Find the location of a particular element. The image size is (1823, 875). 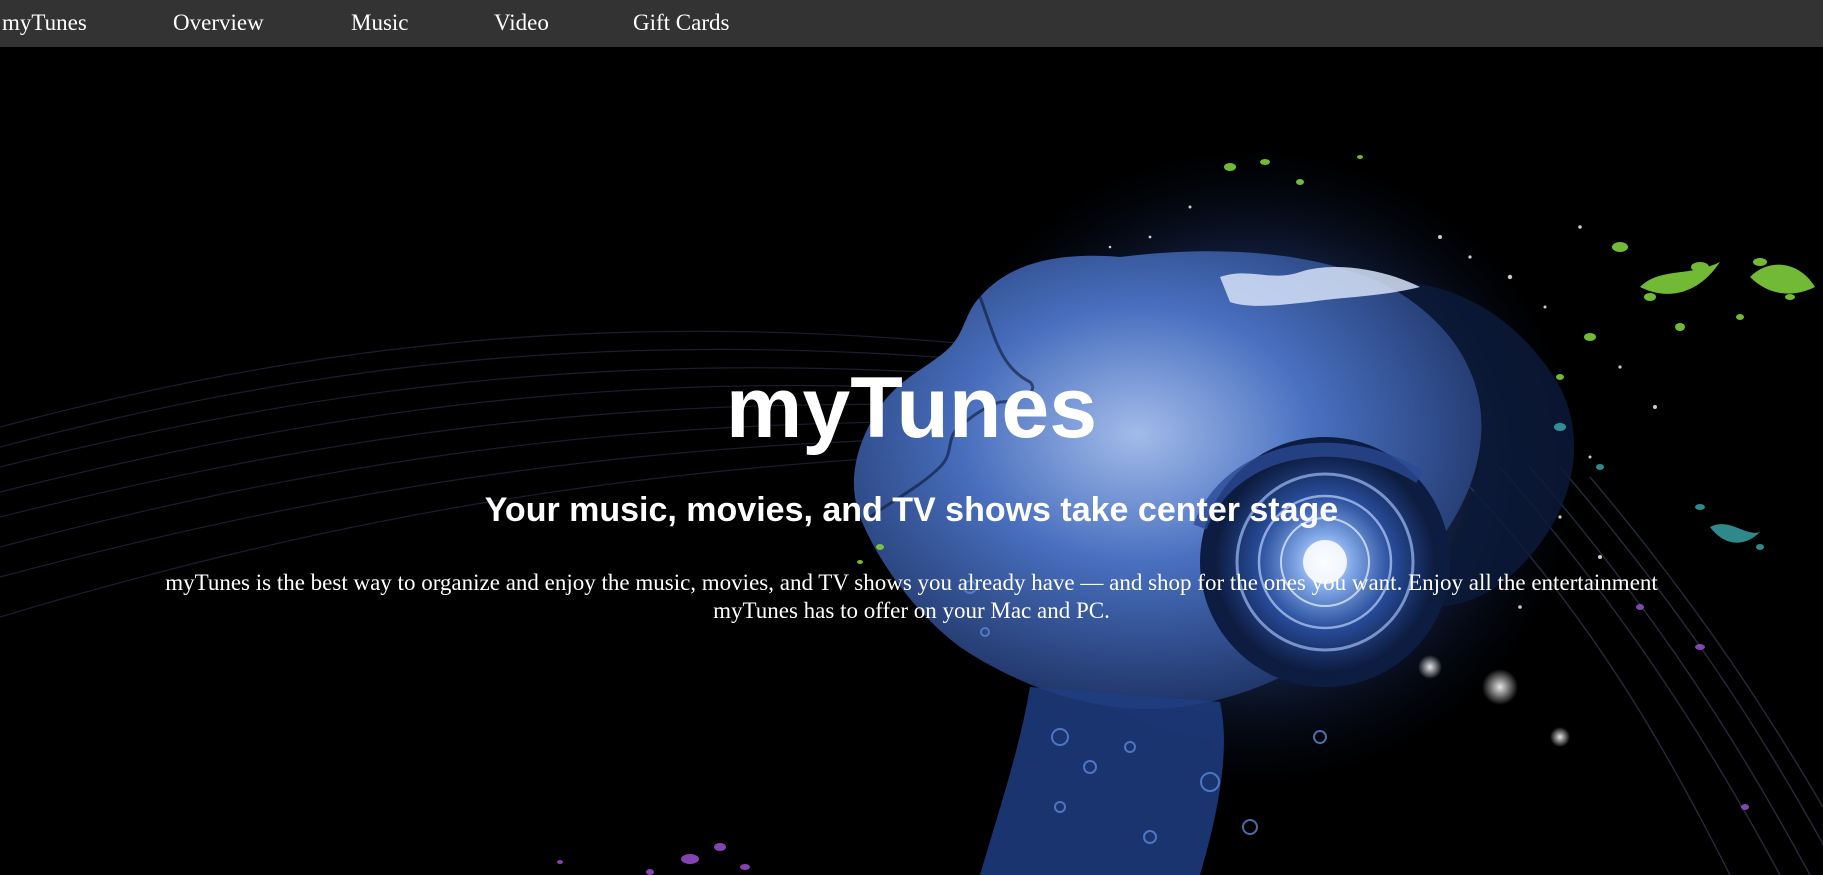

nav-item-overview: Overview is located at coordinates (218, 23).